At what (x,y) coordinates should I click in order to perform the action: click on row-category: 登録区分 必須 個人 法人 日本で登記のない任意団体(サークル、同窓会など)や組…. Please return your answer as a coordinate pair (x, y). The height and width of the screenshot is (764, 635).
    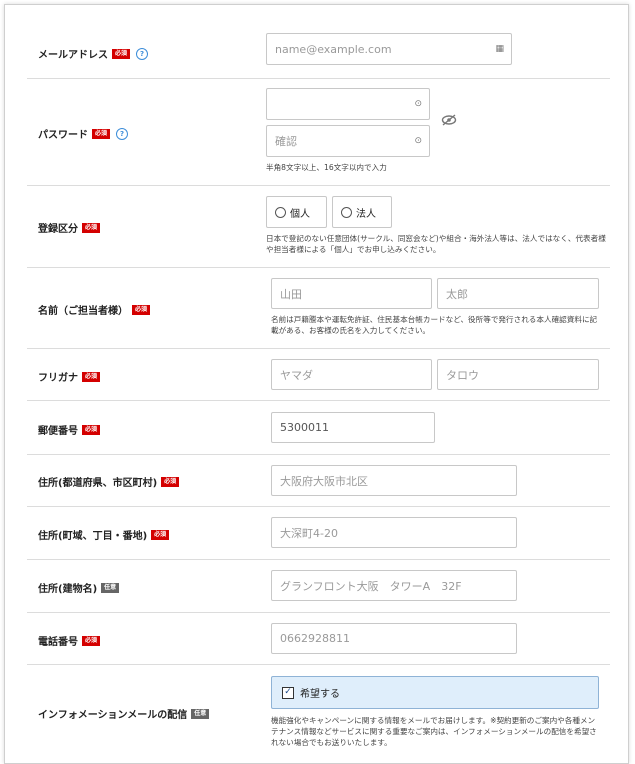
    Looking at the image, I should click on (318, 226).